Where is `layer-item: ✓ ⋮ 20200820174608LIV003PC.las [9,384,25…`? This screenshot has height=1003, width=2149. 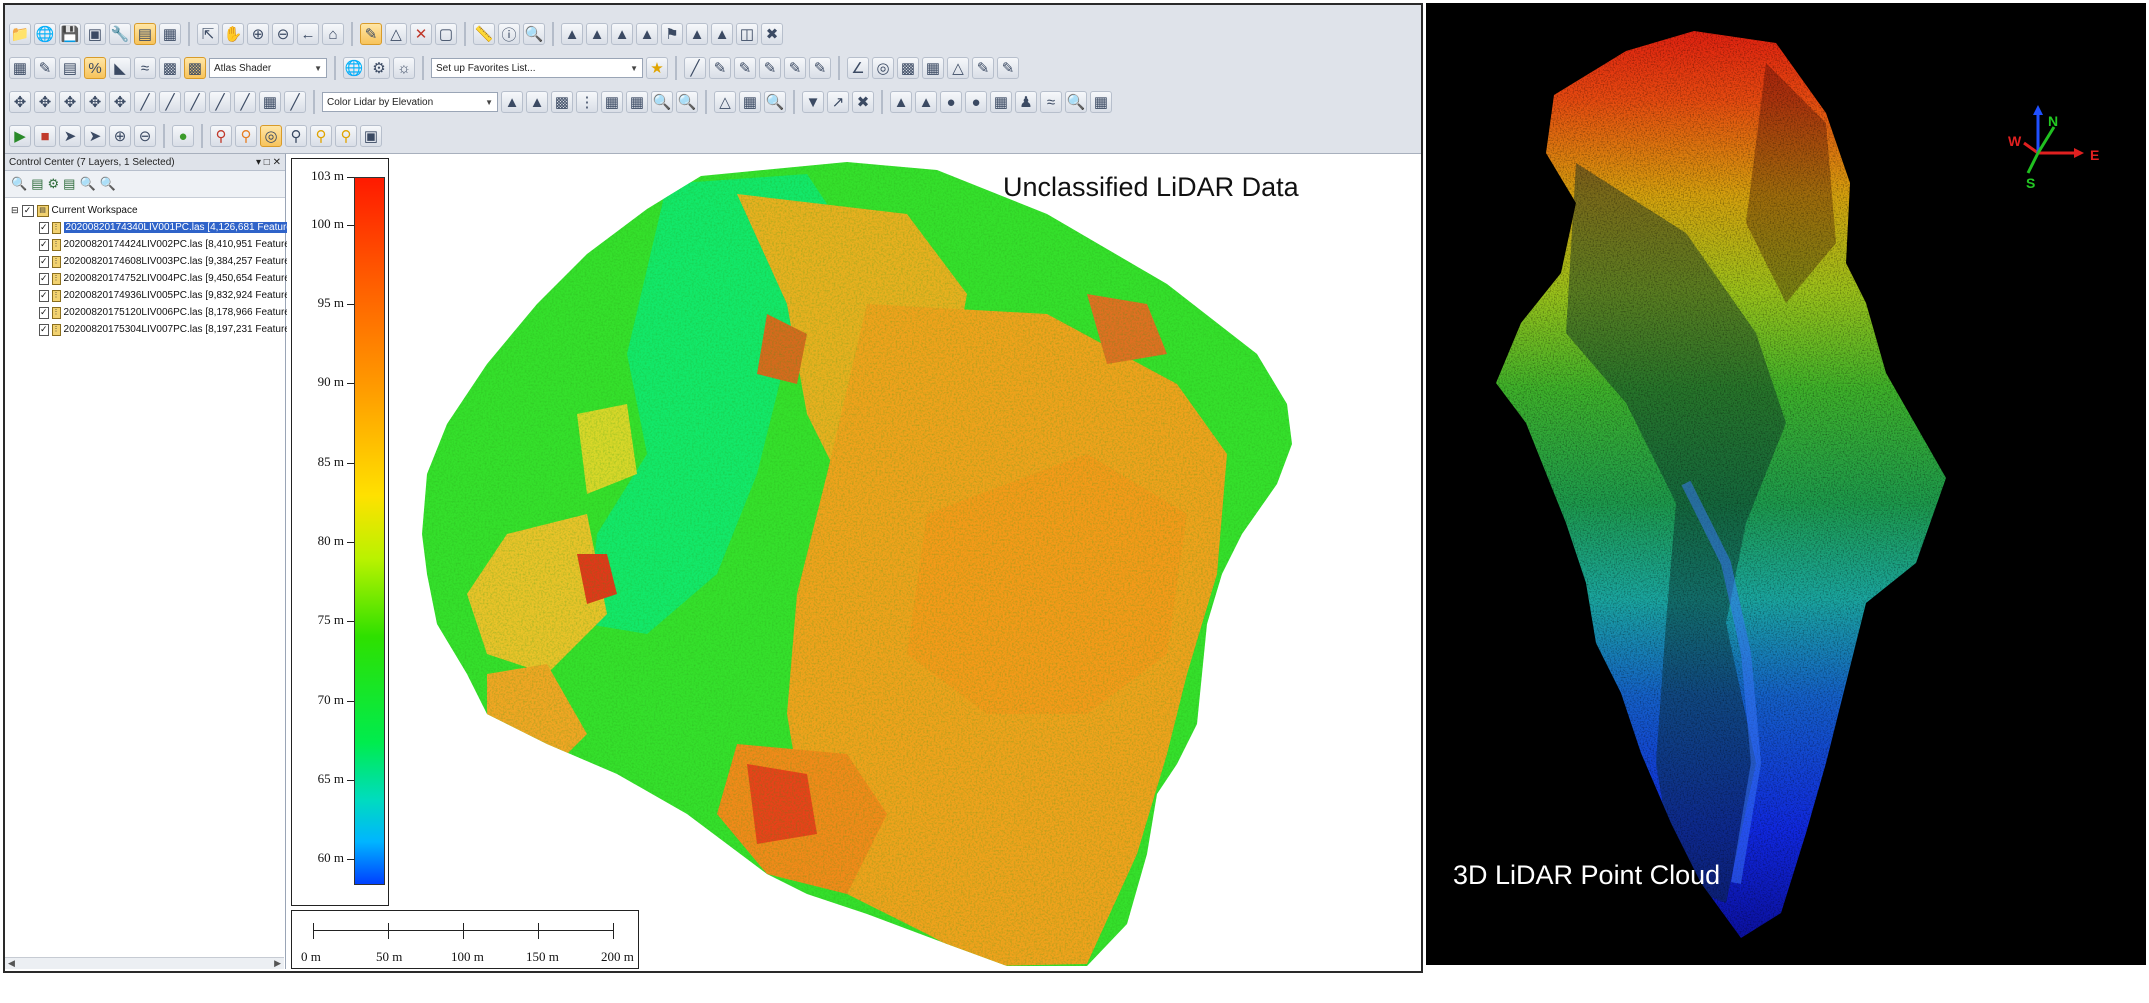
layer-item: ✓ ⋮ 20200820174608LIV003PC.las [9,384,25… is located at coordinates (151, 261).